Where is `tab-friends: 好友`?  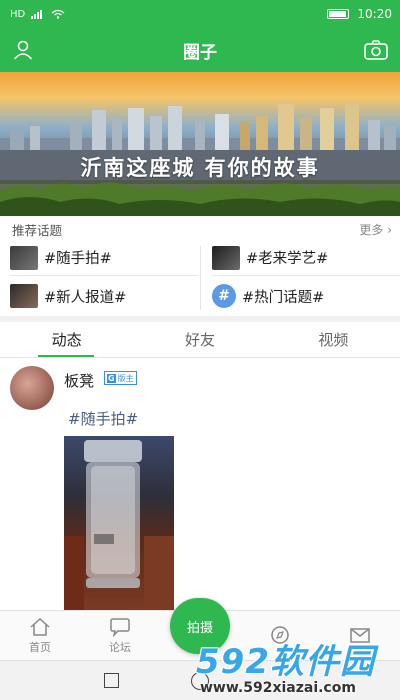 tab-friends: 好友 is located at coordinates (199, 339).